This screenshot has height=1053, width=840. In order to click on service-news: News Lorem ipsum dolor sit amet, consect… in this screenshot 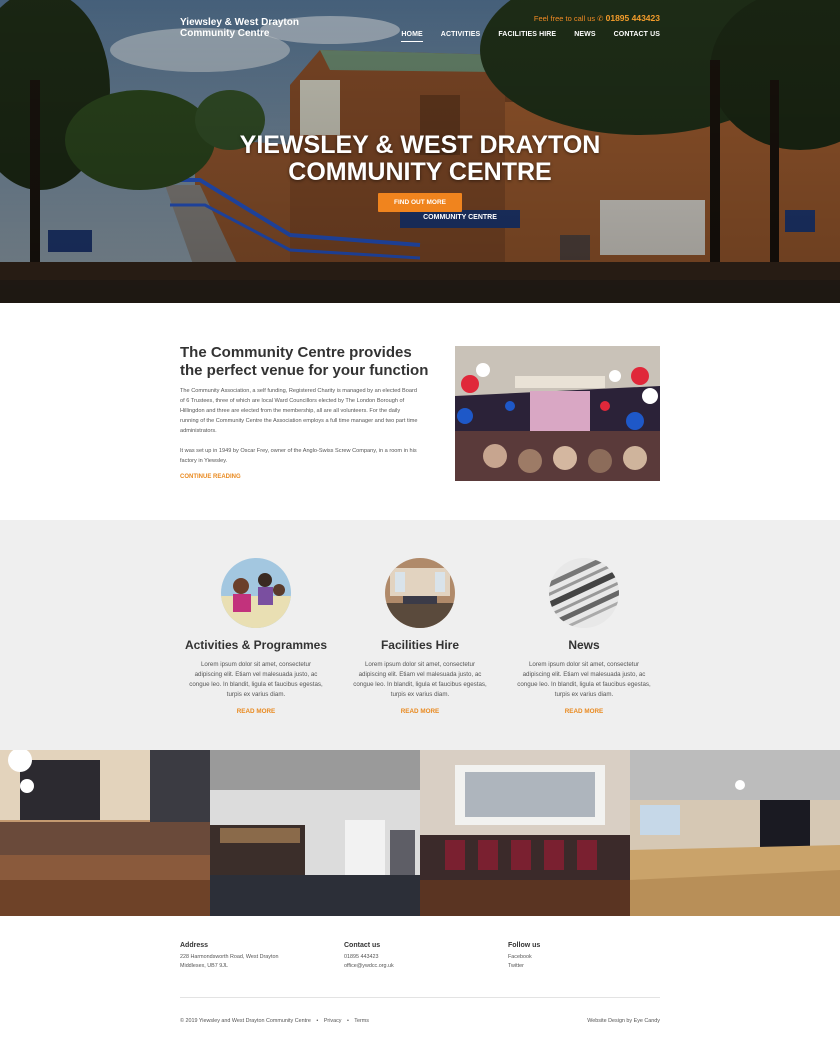, I will do `click(584, 617)`.